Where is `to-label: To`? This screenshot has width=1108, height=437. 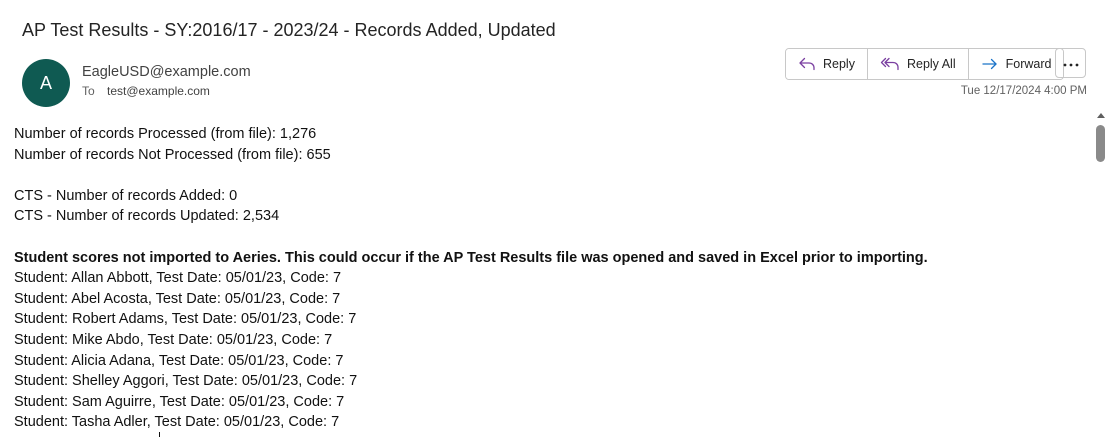 to-label: To is located at coordinates (88, 91).